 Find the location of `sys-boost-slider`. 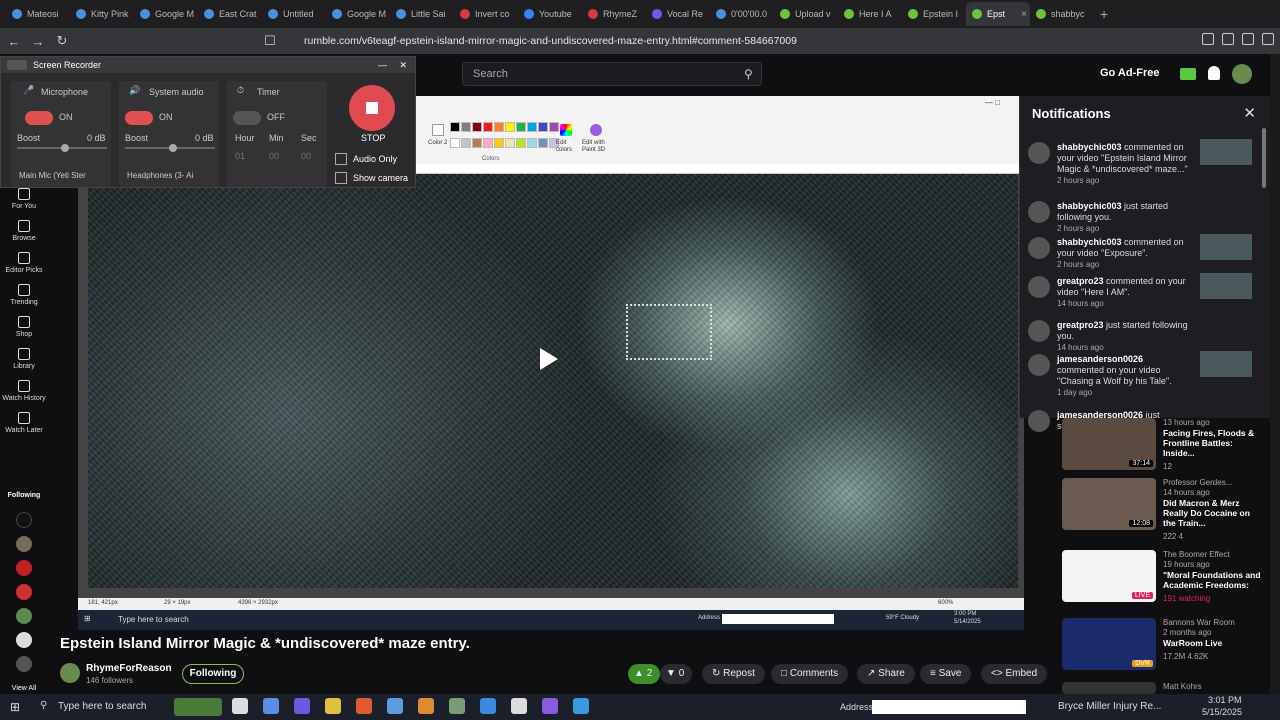

sys-boost-slider is located at coordinates (170, 148).